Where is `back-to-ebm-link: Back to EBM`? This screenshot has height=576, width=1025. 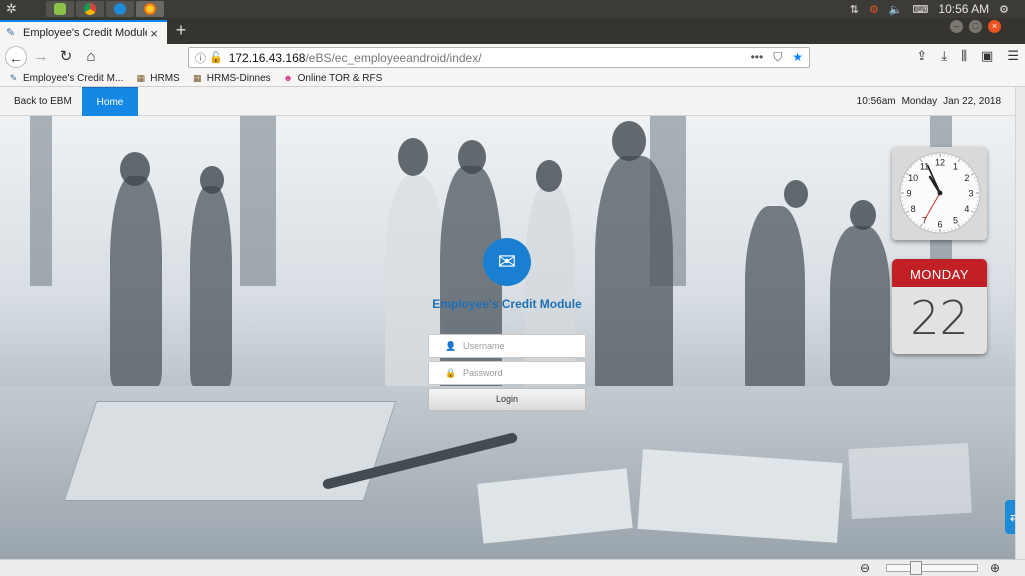 back-to-ebm-link: Back to EBM is located at coordinates (43, 101).